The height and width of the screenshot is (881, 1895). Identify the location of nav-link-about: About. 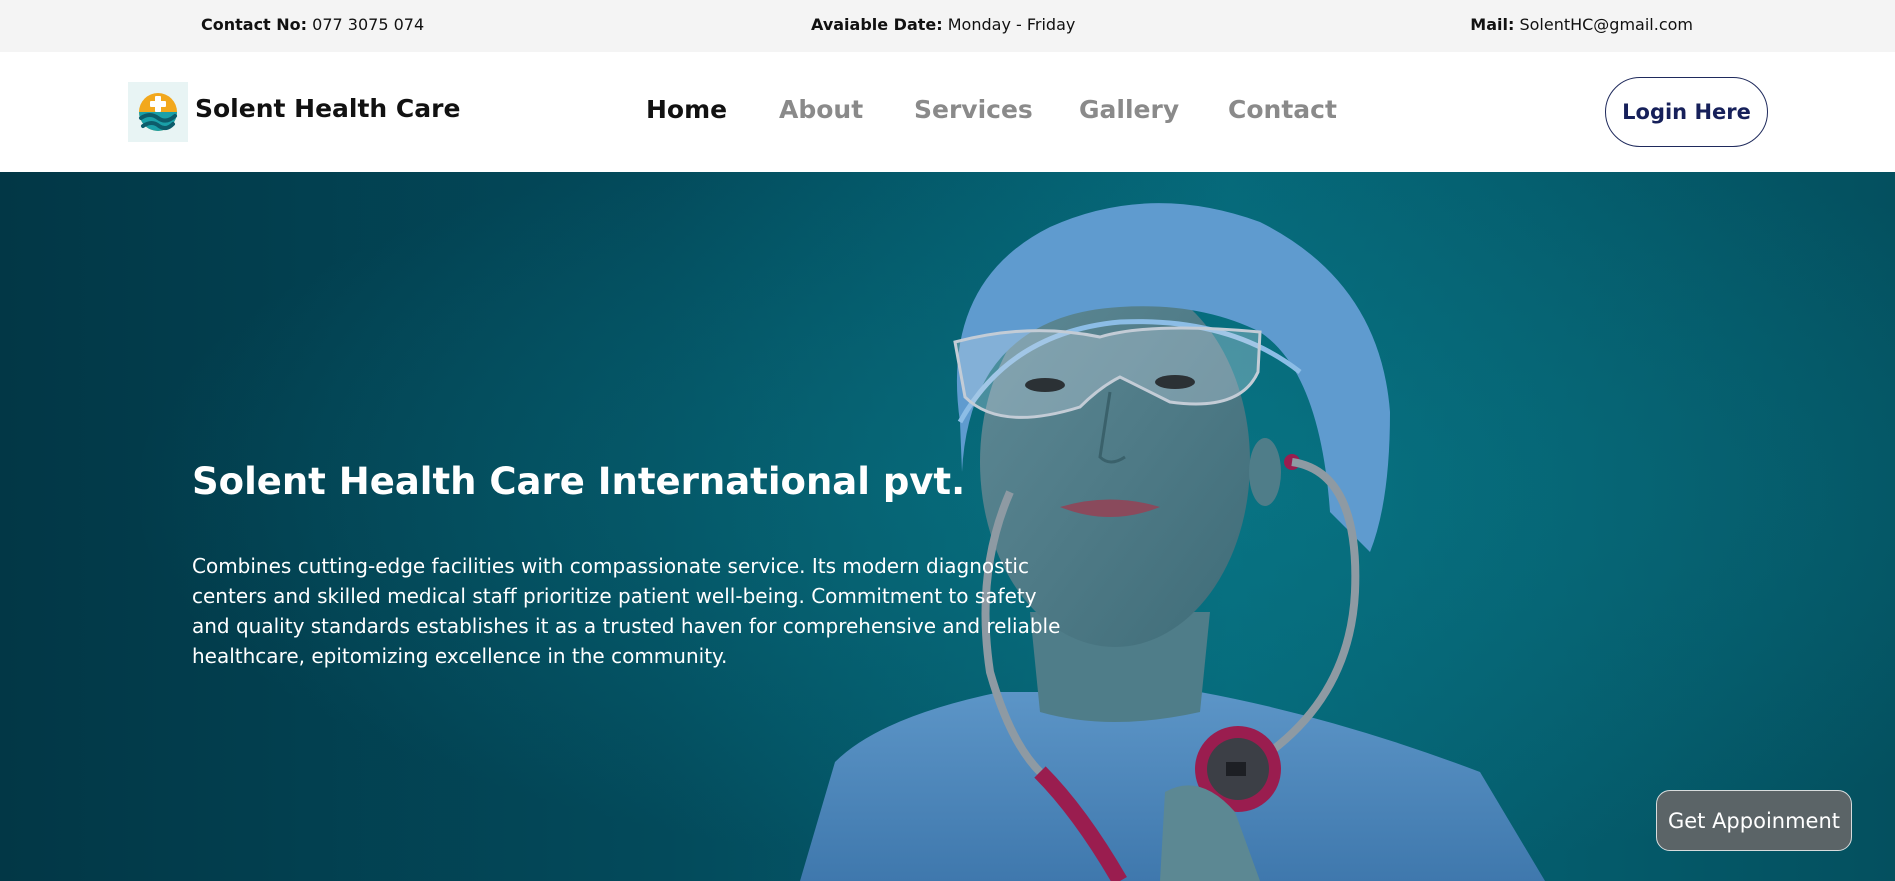
(821, 109).